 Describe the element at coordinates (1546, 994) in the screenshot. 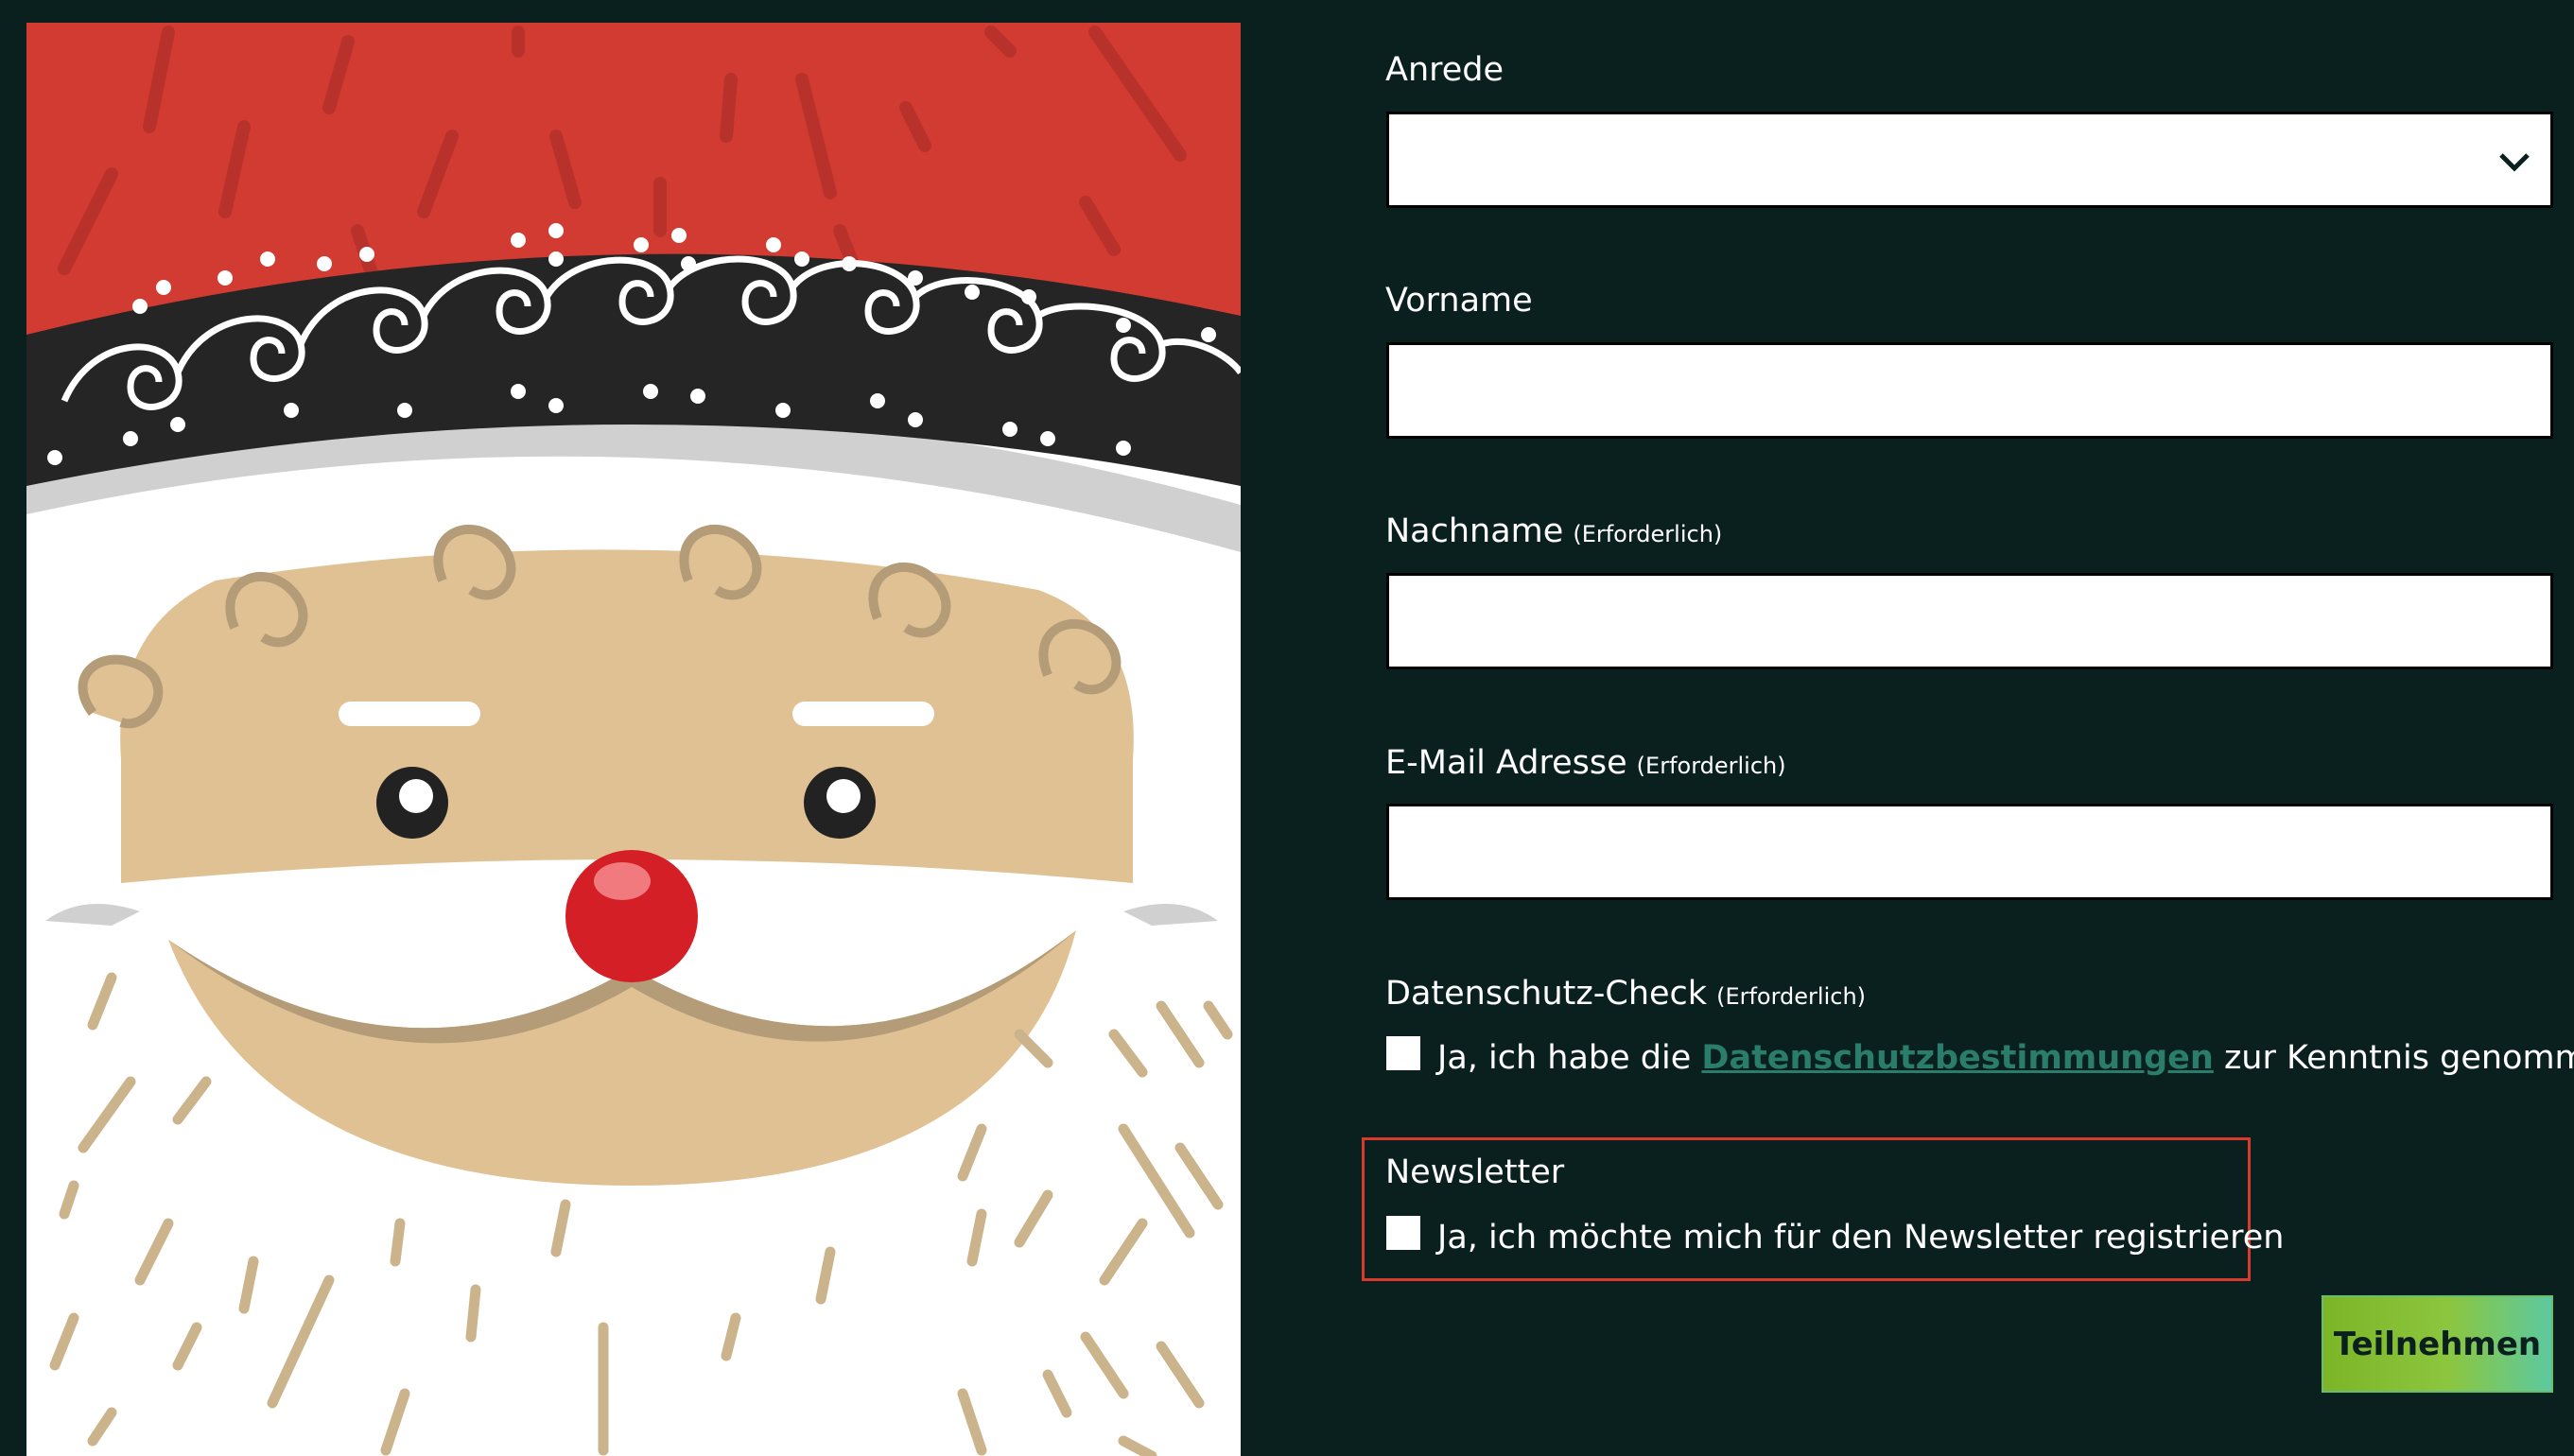

I see `privacy-label-text: Datenschutz-Check` at that location.